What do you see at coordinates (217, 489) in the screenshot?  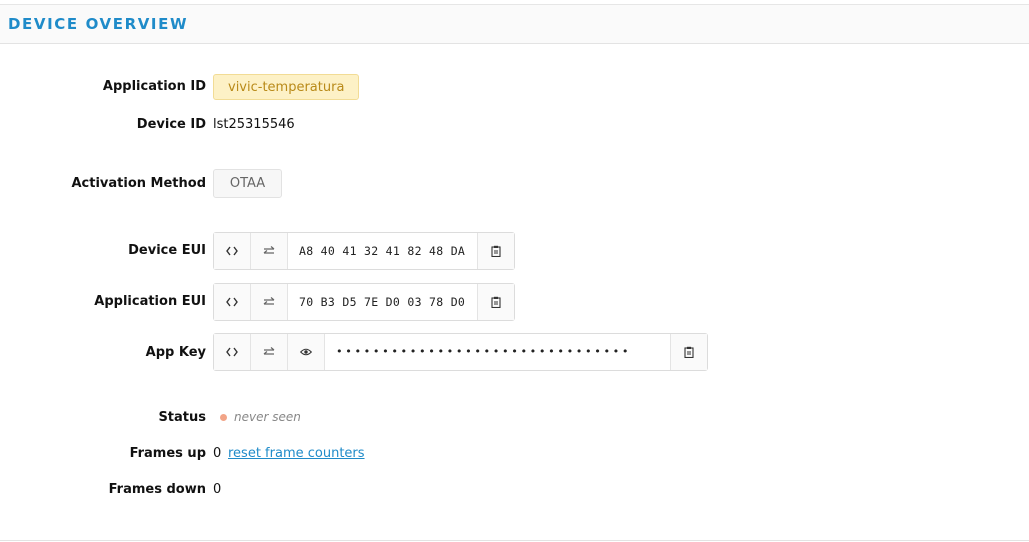 I see `frames-down-value: 0` at bounding box center [217, 489].